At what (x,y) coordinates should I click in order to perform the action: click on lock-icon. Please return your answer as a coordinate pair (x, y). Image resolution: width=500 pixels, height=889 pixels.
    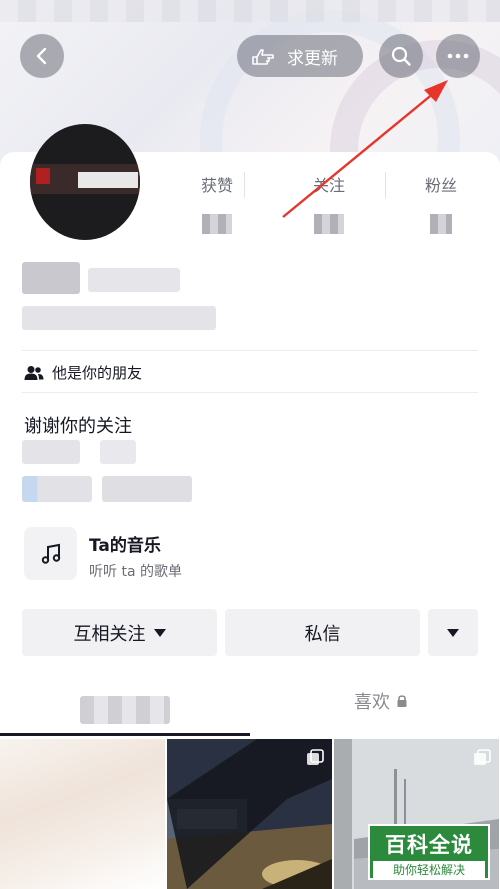
    Looking at the image, I should click on (402, 701).